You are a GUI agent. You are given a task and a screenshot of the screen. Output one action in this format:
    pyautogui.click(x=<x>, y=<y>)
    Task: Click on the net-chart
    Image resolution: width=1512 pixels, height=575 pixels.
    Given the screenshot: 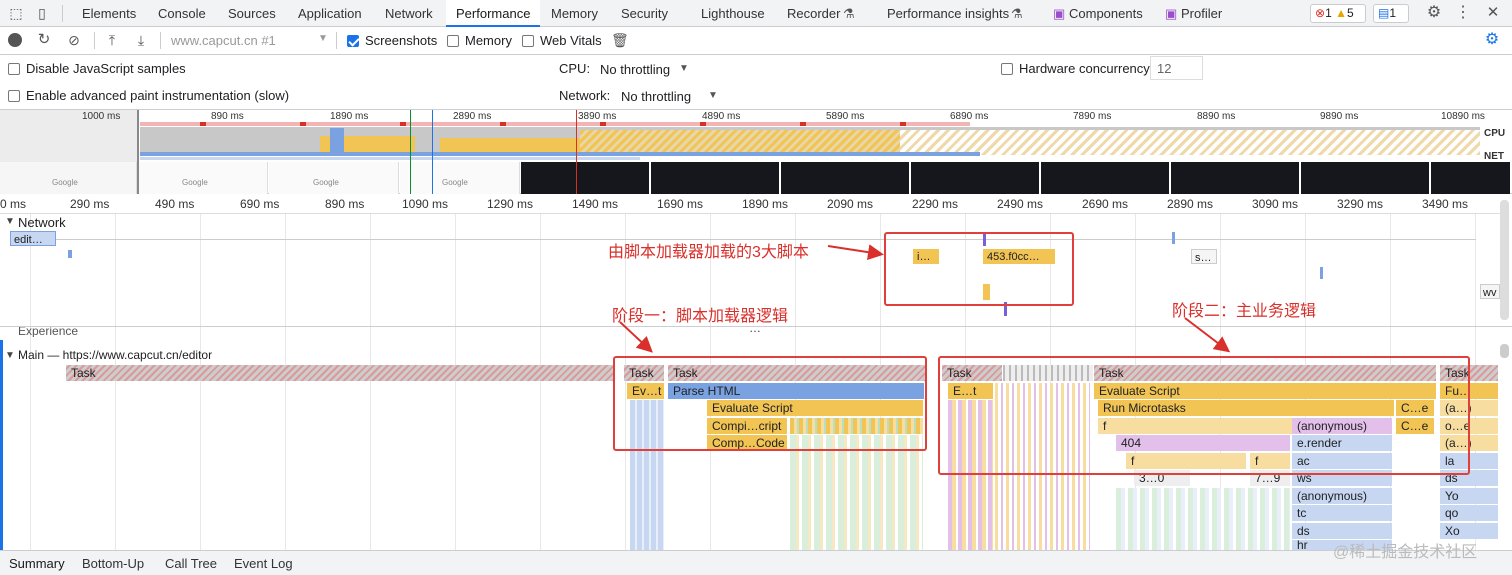 What is the action you would take?
    pyautogui.click(x=390, y=158)
    